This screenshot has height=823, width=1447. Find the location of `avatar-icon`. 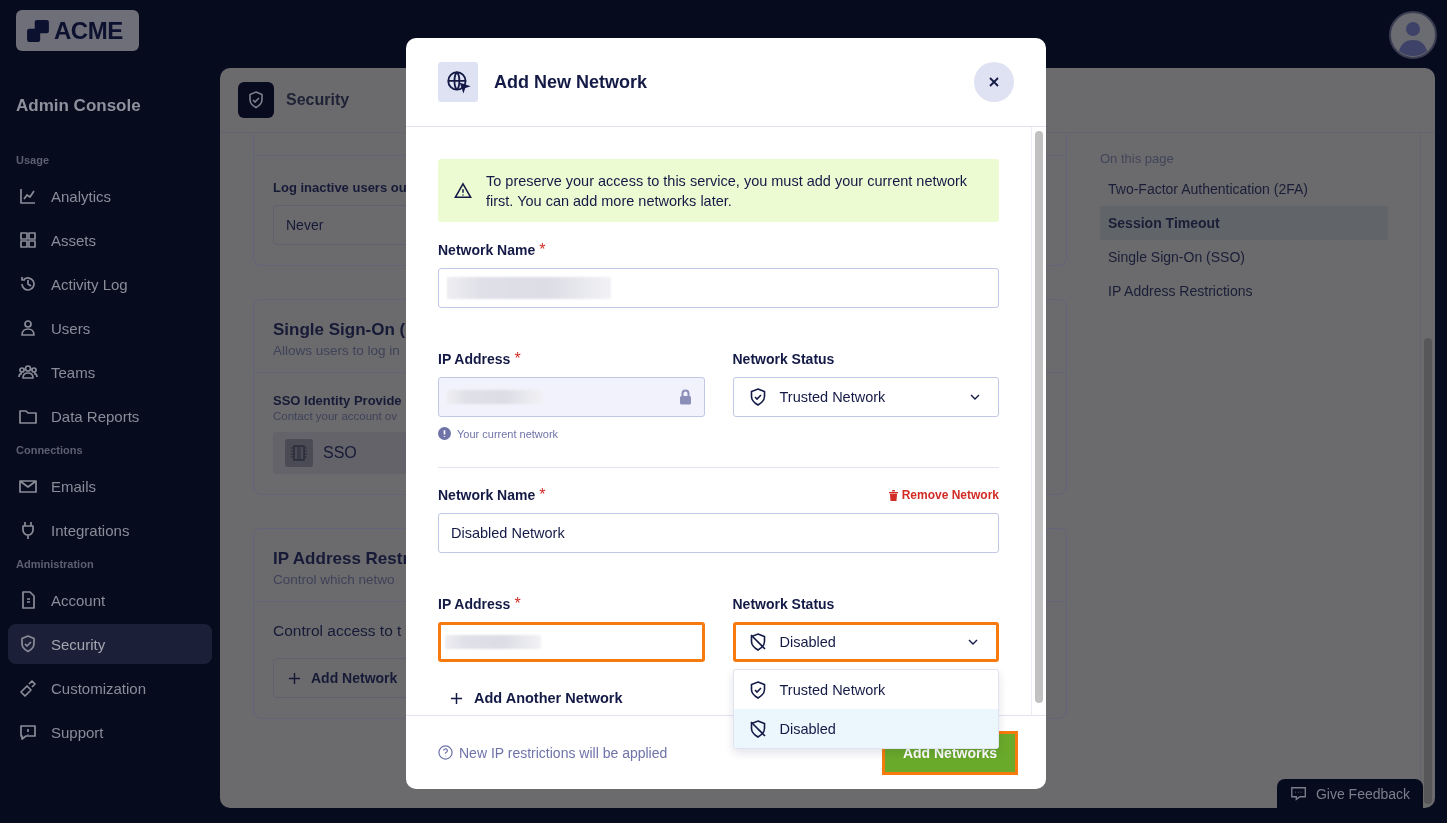

avatar-icon is located at coordinates (1413, 35).